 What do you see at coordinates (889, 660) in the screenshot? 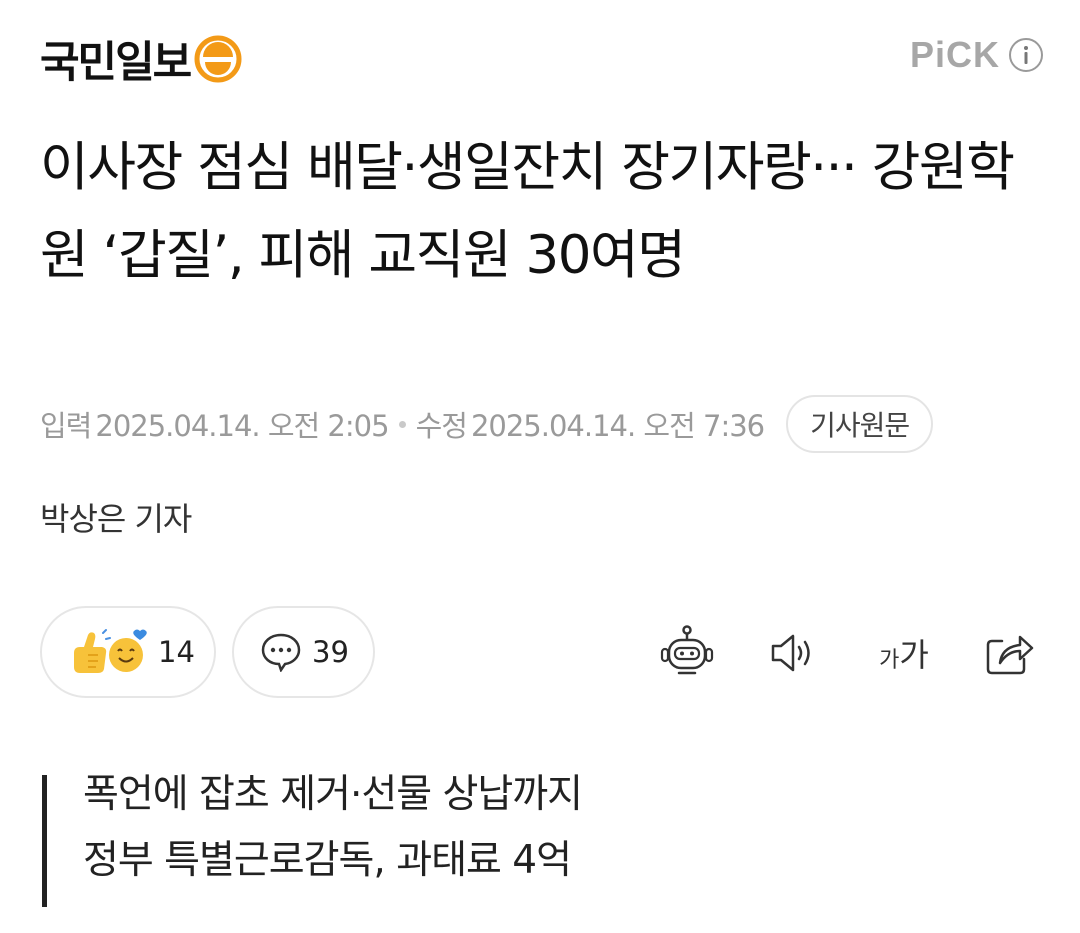
I see `font-size-small-glyph: 가` at bounding box center [889, 660].